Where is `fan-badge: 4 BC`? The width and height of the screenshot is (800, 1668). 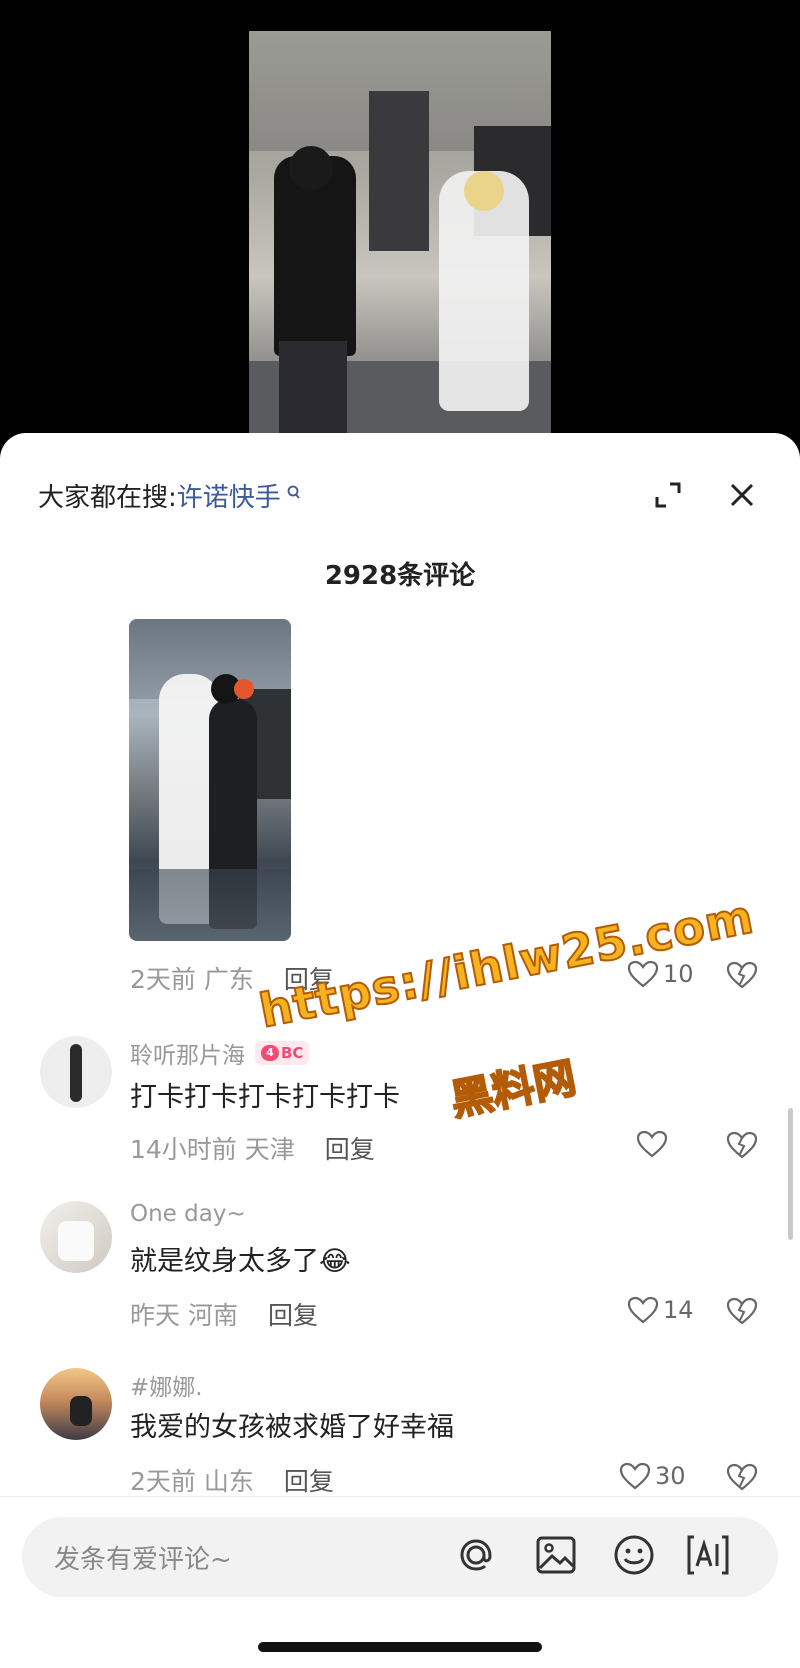
fan-badge: 4 BC is located at coordinates (282, 1053).